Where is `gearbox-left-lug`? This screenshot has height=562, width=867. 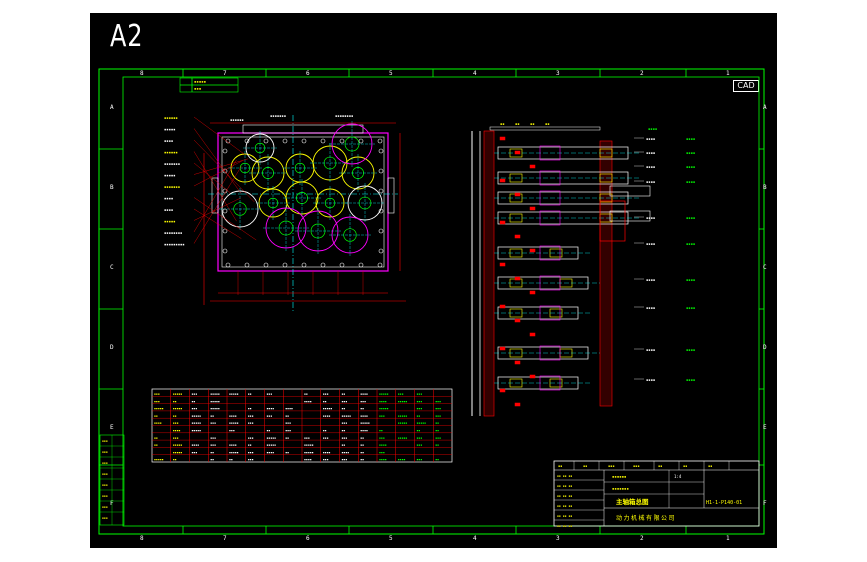
gearbox-left-lug is located at coordinates (215, 195).